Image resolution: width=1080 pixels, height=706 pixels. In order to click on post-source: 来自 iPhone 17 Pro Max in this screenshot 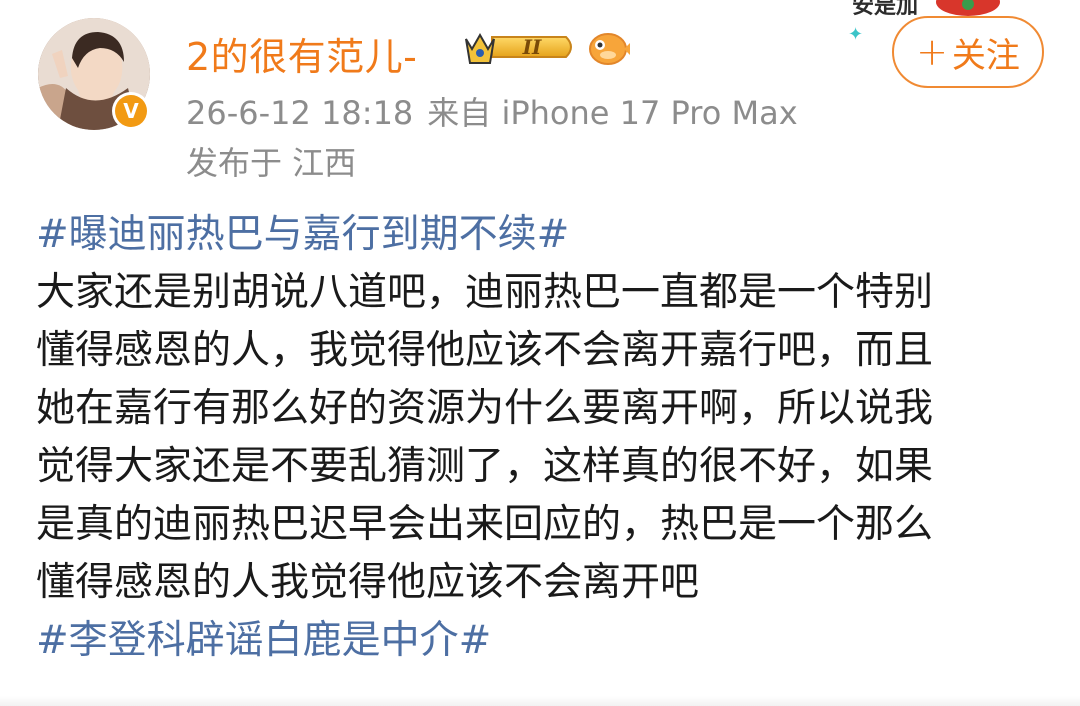, I will do `click(612, 113)`.